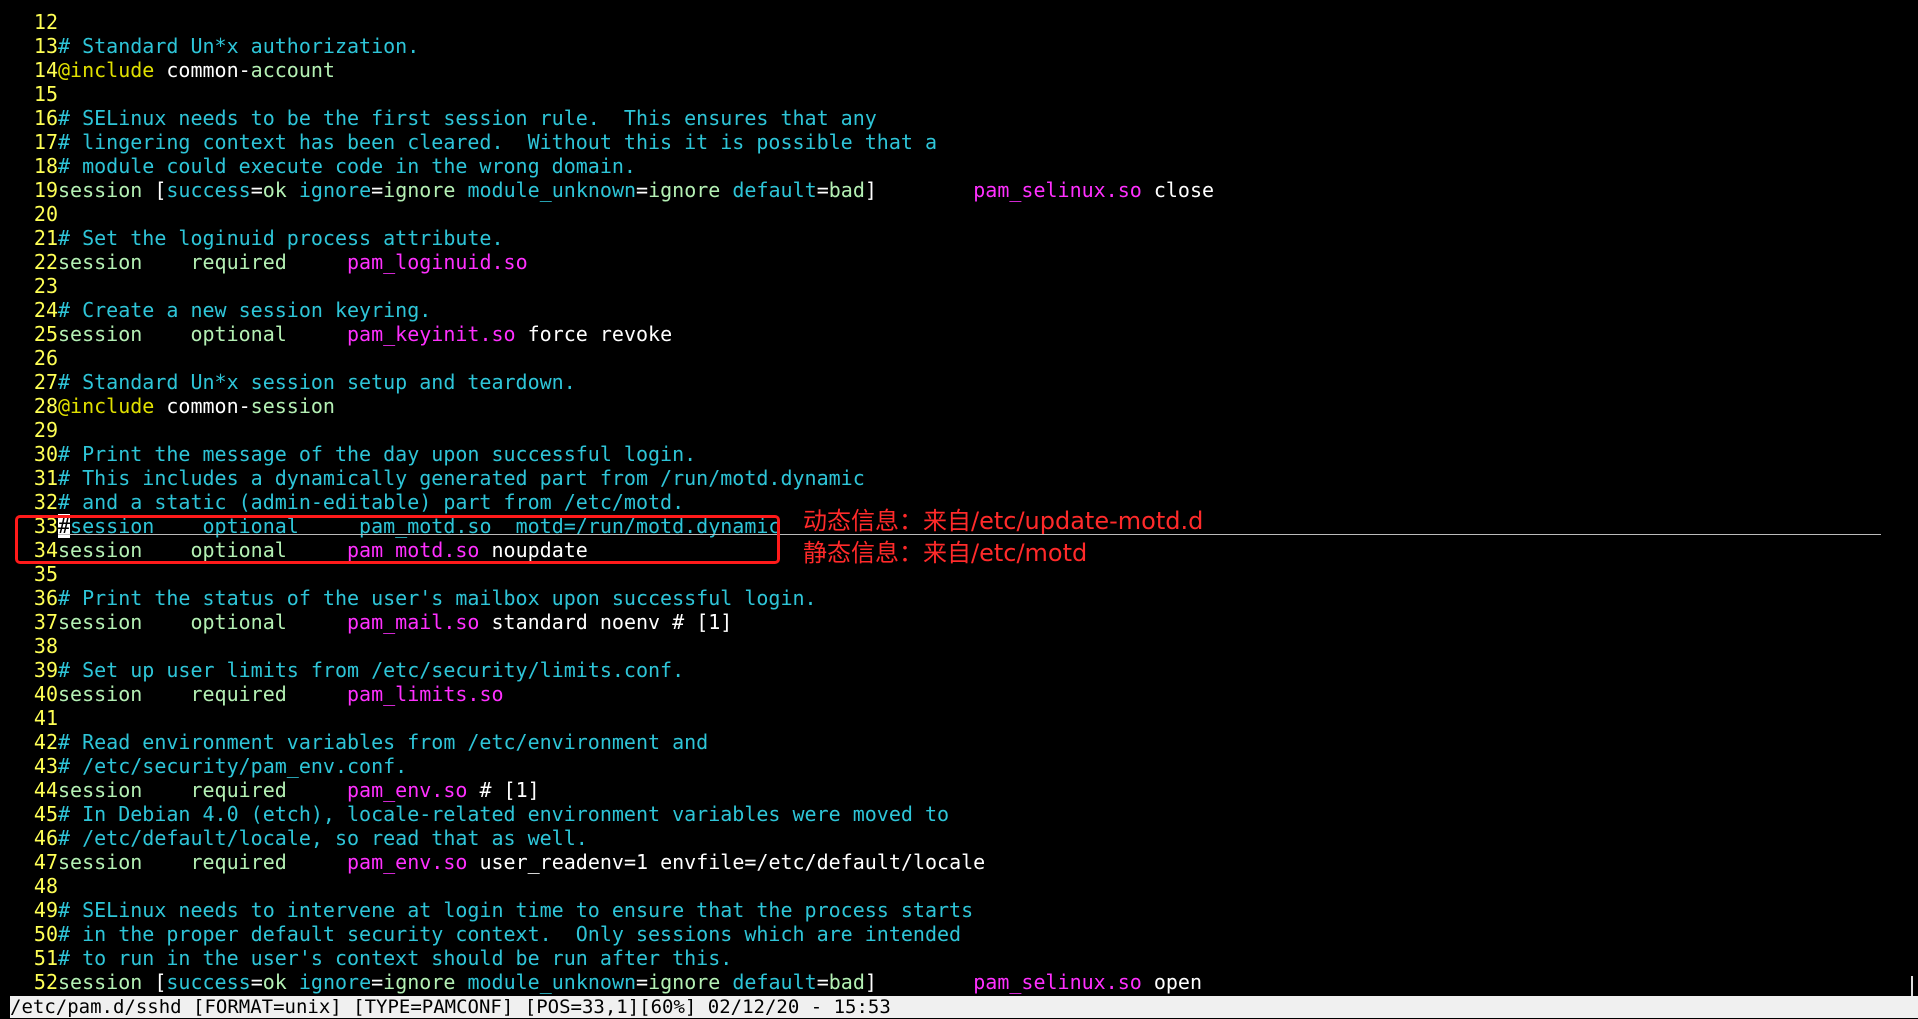 Image resolution: width=1918 pixels, height=1019 pixels. I want to click on code-line: 41, so click(959, 718).